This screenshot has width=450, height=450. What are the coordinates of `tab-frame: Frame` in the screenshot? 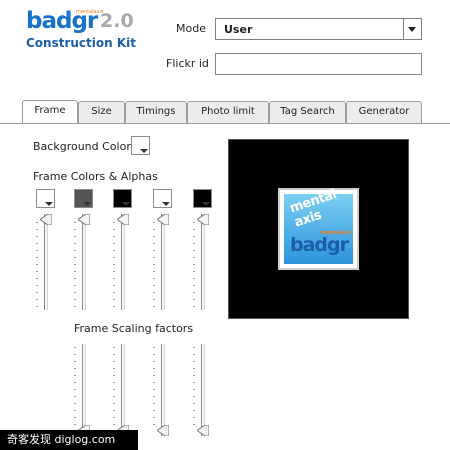 It's located at (50, 112).